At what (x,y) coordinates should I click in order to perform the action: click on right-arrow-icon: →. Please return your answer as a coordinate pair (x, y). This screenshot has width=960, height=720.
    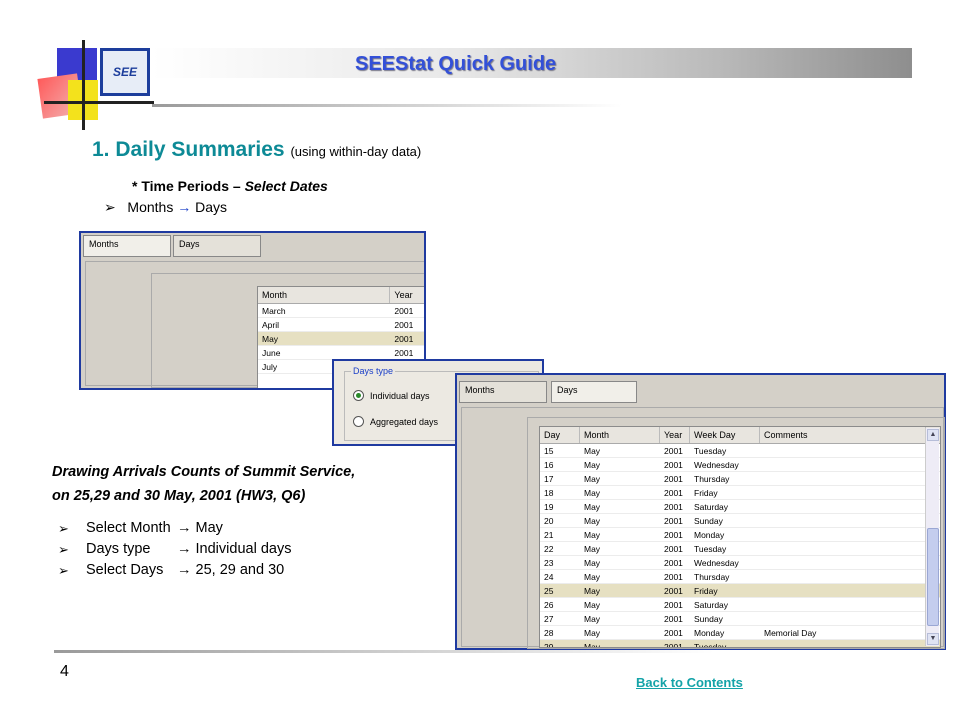
    Looking at the image, I should click on (184, 207).